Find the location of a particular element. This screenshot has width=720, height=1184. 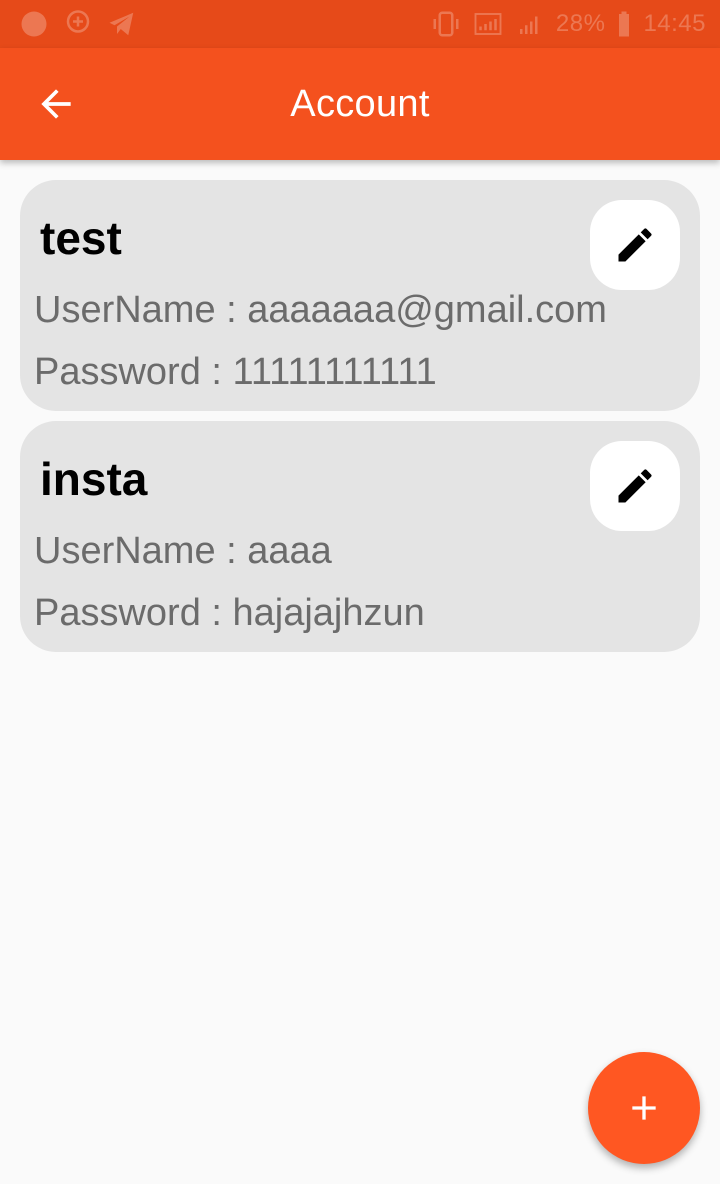

location-plus-icon is located at coordinates (78, 24).